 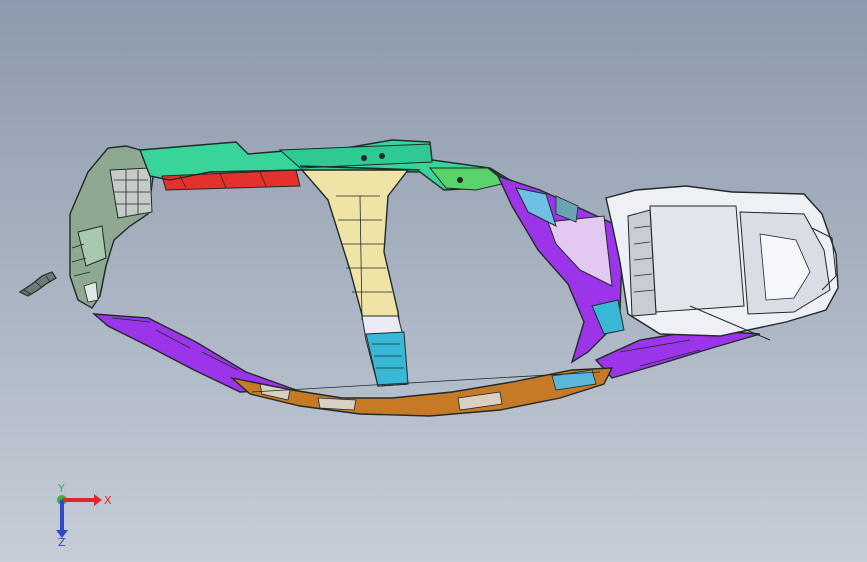 I want to click on right-pillar-part, so click(x=560, y=269).